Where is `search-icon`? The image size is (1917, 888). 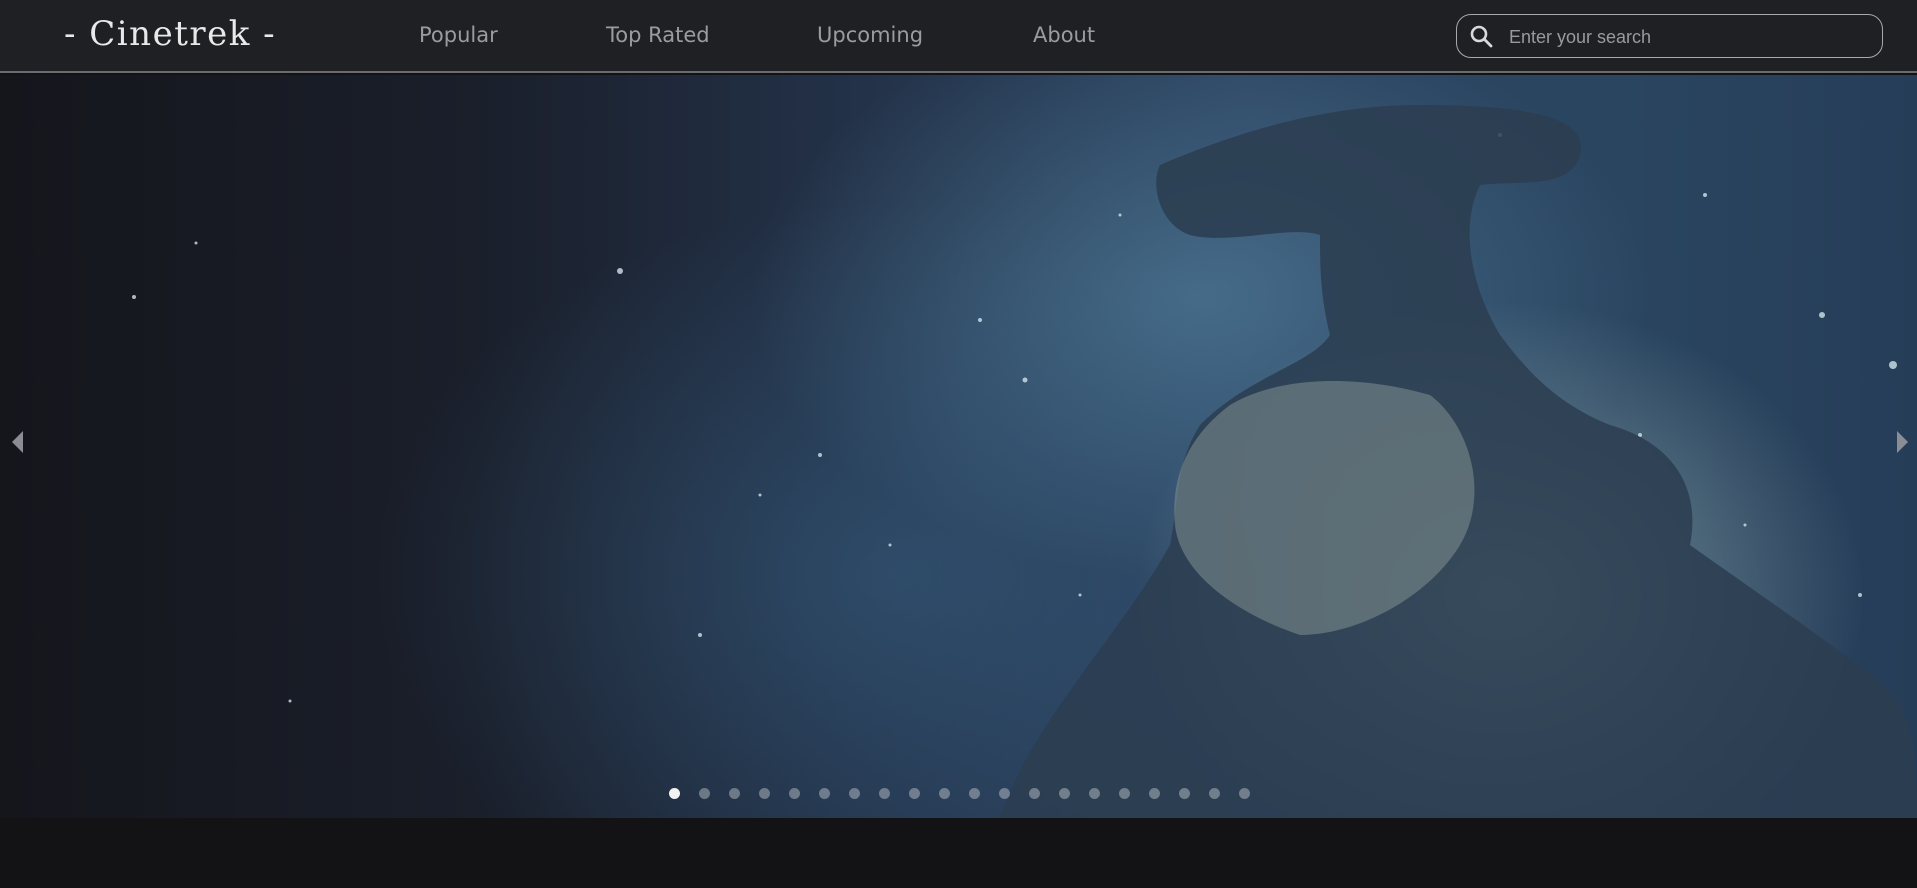 search-icon is located at coordinates (1481, 36).